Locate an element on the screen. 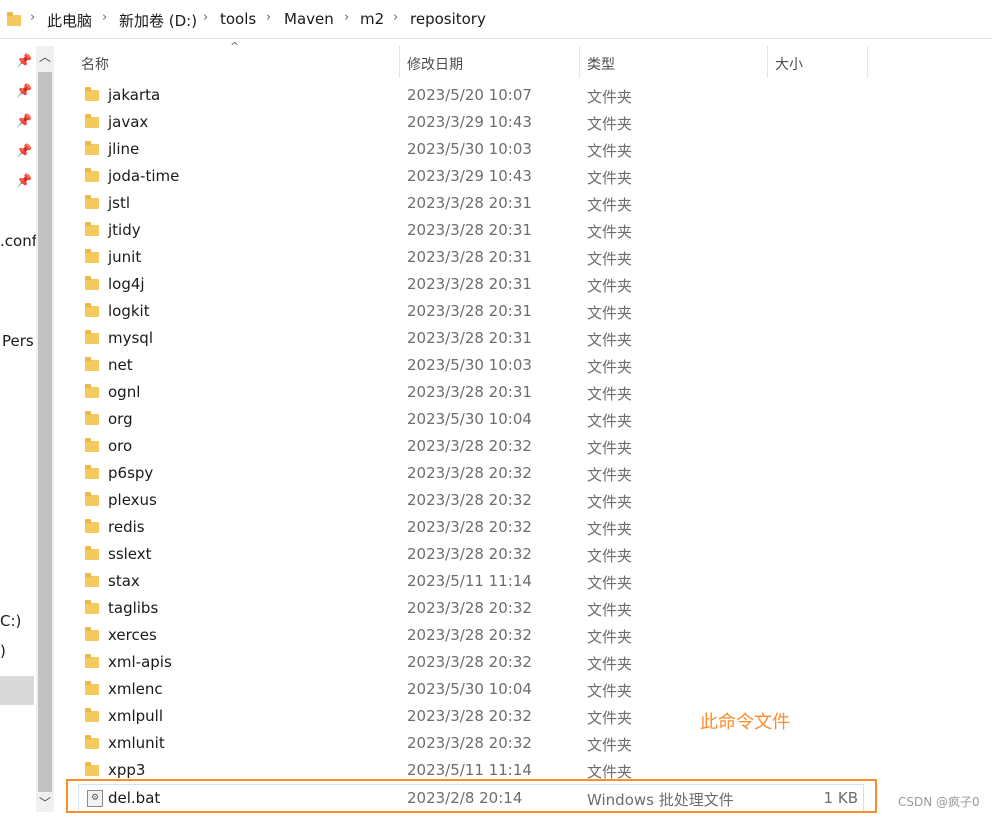 This screenshot has width=992, height=817. file-row: xml-apis 2023/3/28 20:32 文件夹 is located at coordinates (496, 662).